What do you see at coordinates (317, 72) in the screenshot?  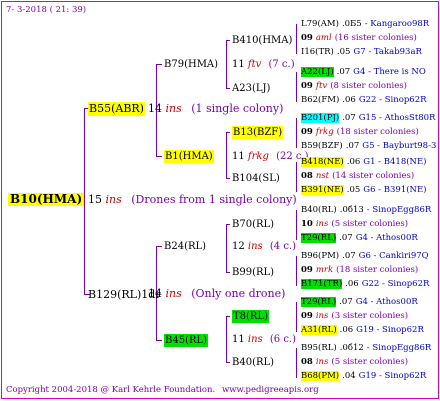 I see `g4-id: A22(LJ)` at bounding box center [317, 72].